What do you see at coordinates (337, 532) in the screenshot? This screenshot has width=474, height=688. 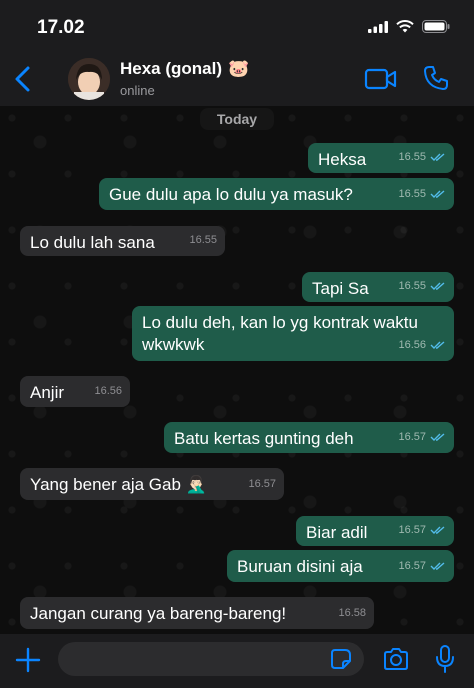 I see `message-text: Biar adil` at bounding box center [337, 532].